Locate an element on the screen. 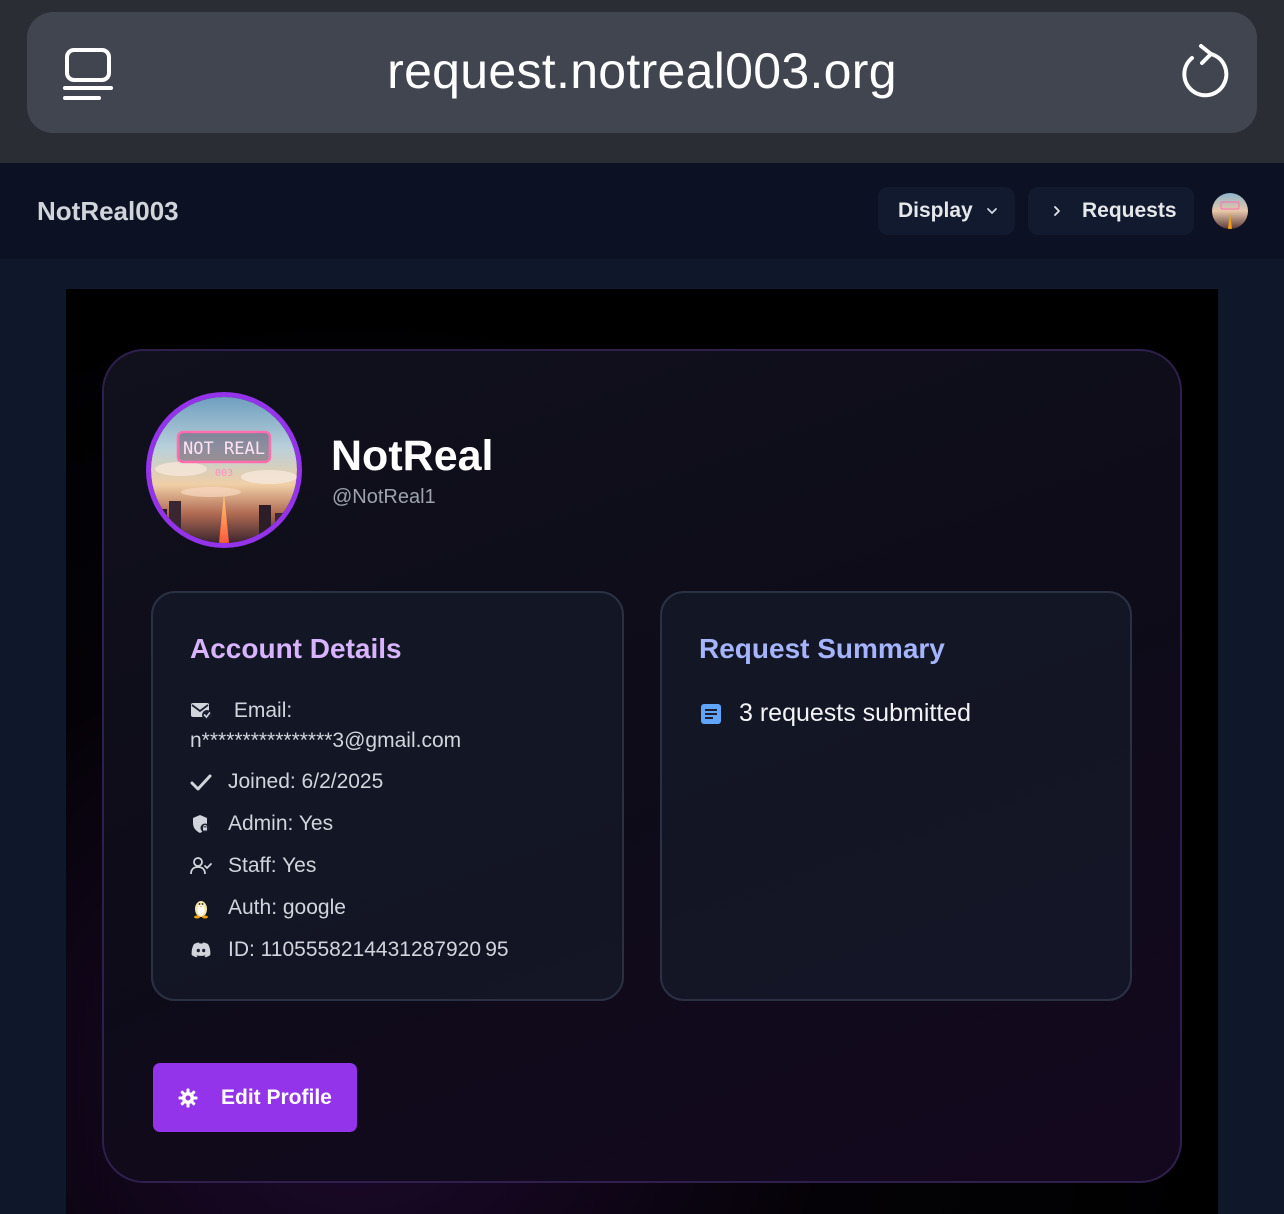 The image size is (1284, 1214). requests-count: 3 requests submitted is located at coordinates (835, 713).